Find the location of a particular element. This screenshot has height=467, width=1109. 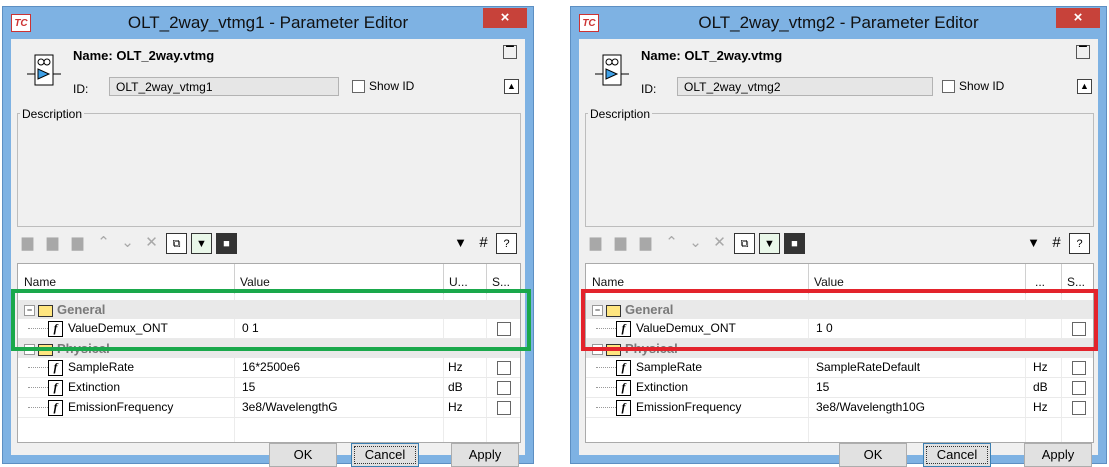

param-name-cell: f EmissionFrequency is located at coordinates (110, 407).